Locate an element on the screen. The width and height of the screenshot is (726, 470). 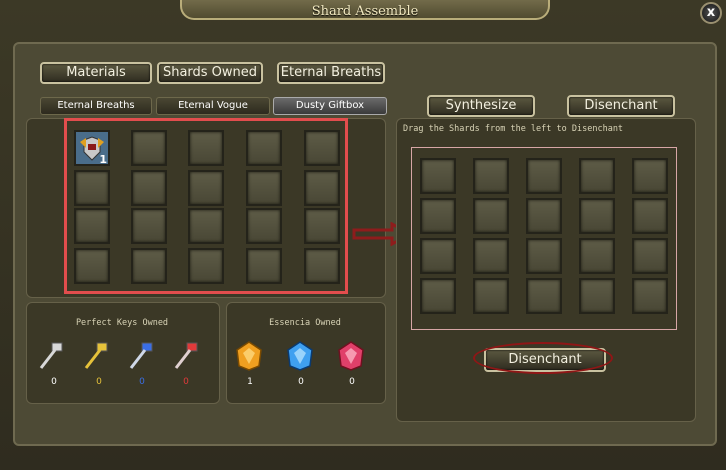
disenchant-highlight is located at coordinates (543, 358).